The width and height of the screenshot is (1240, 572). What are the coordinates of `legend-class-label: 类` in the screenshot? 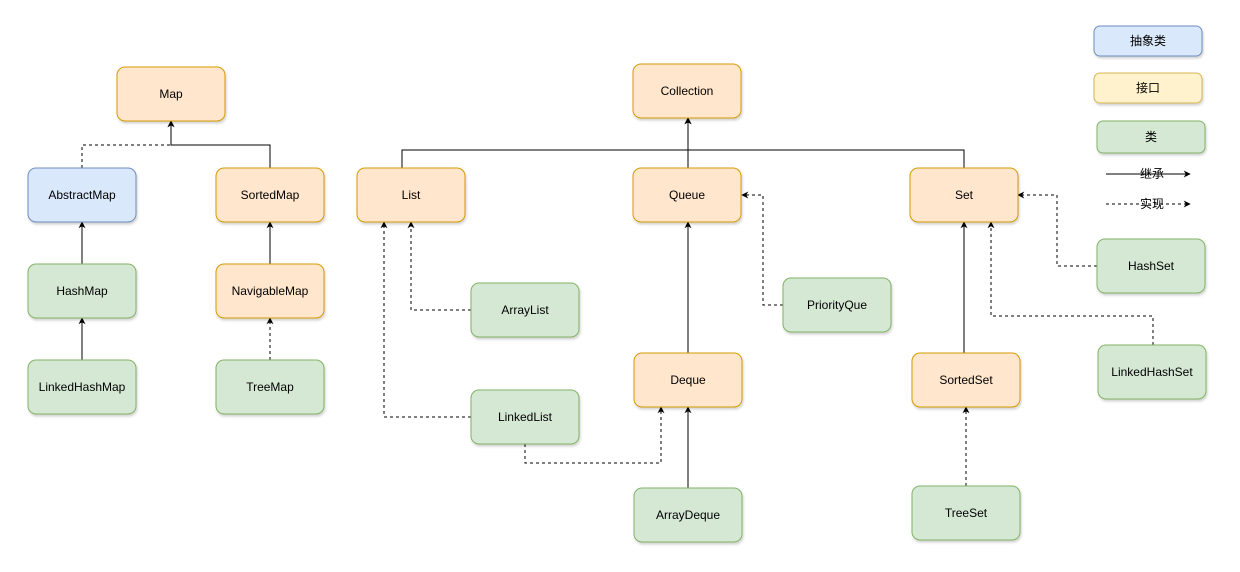 It's located at (1151, 137).